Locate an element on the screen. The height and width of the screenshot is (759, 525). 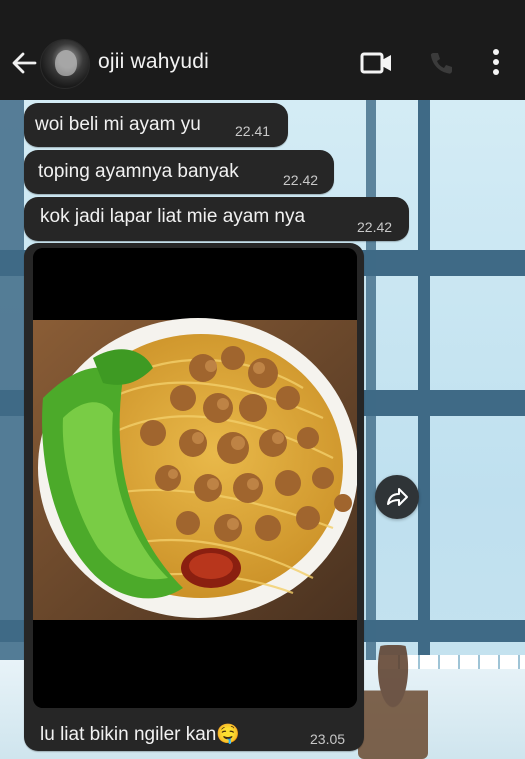
forward-icon is located at coordinates (397, 497).